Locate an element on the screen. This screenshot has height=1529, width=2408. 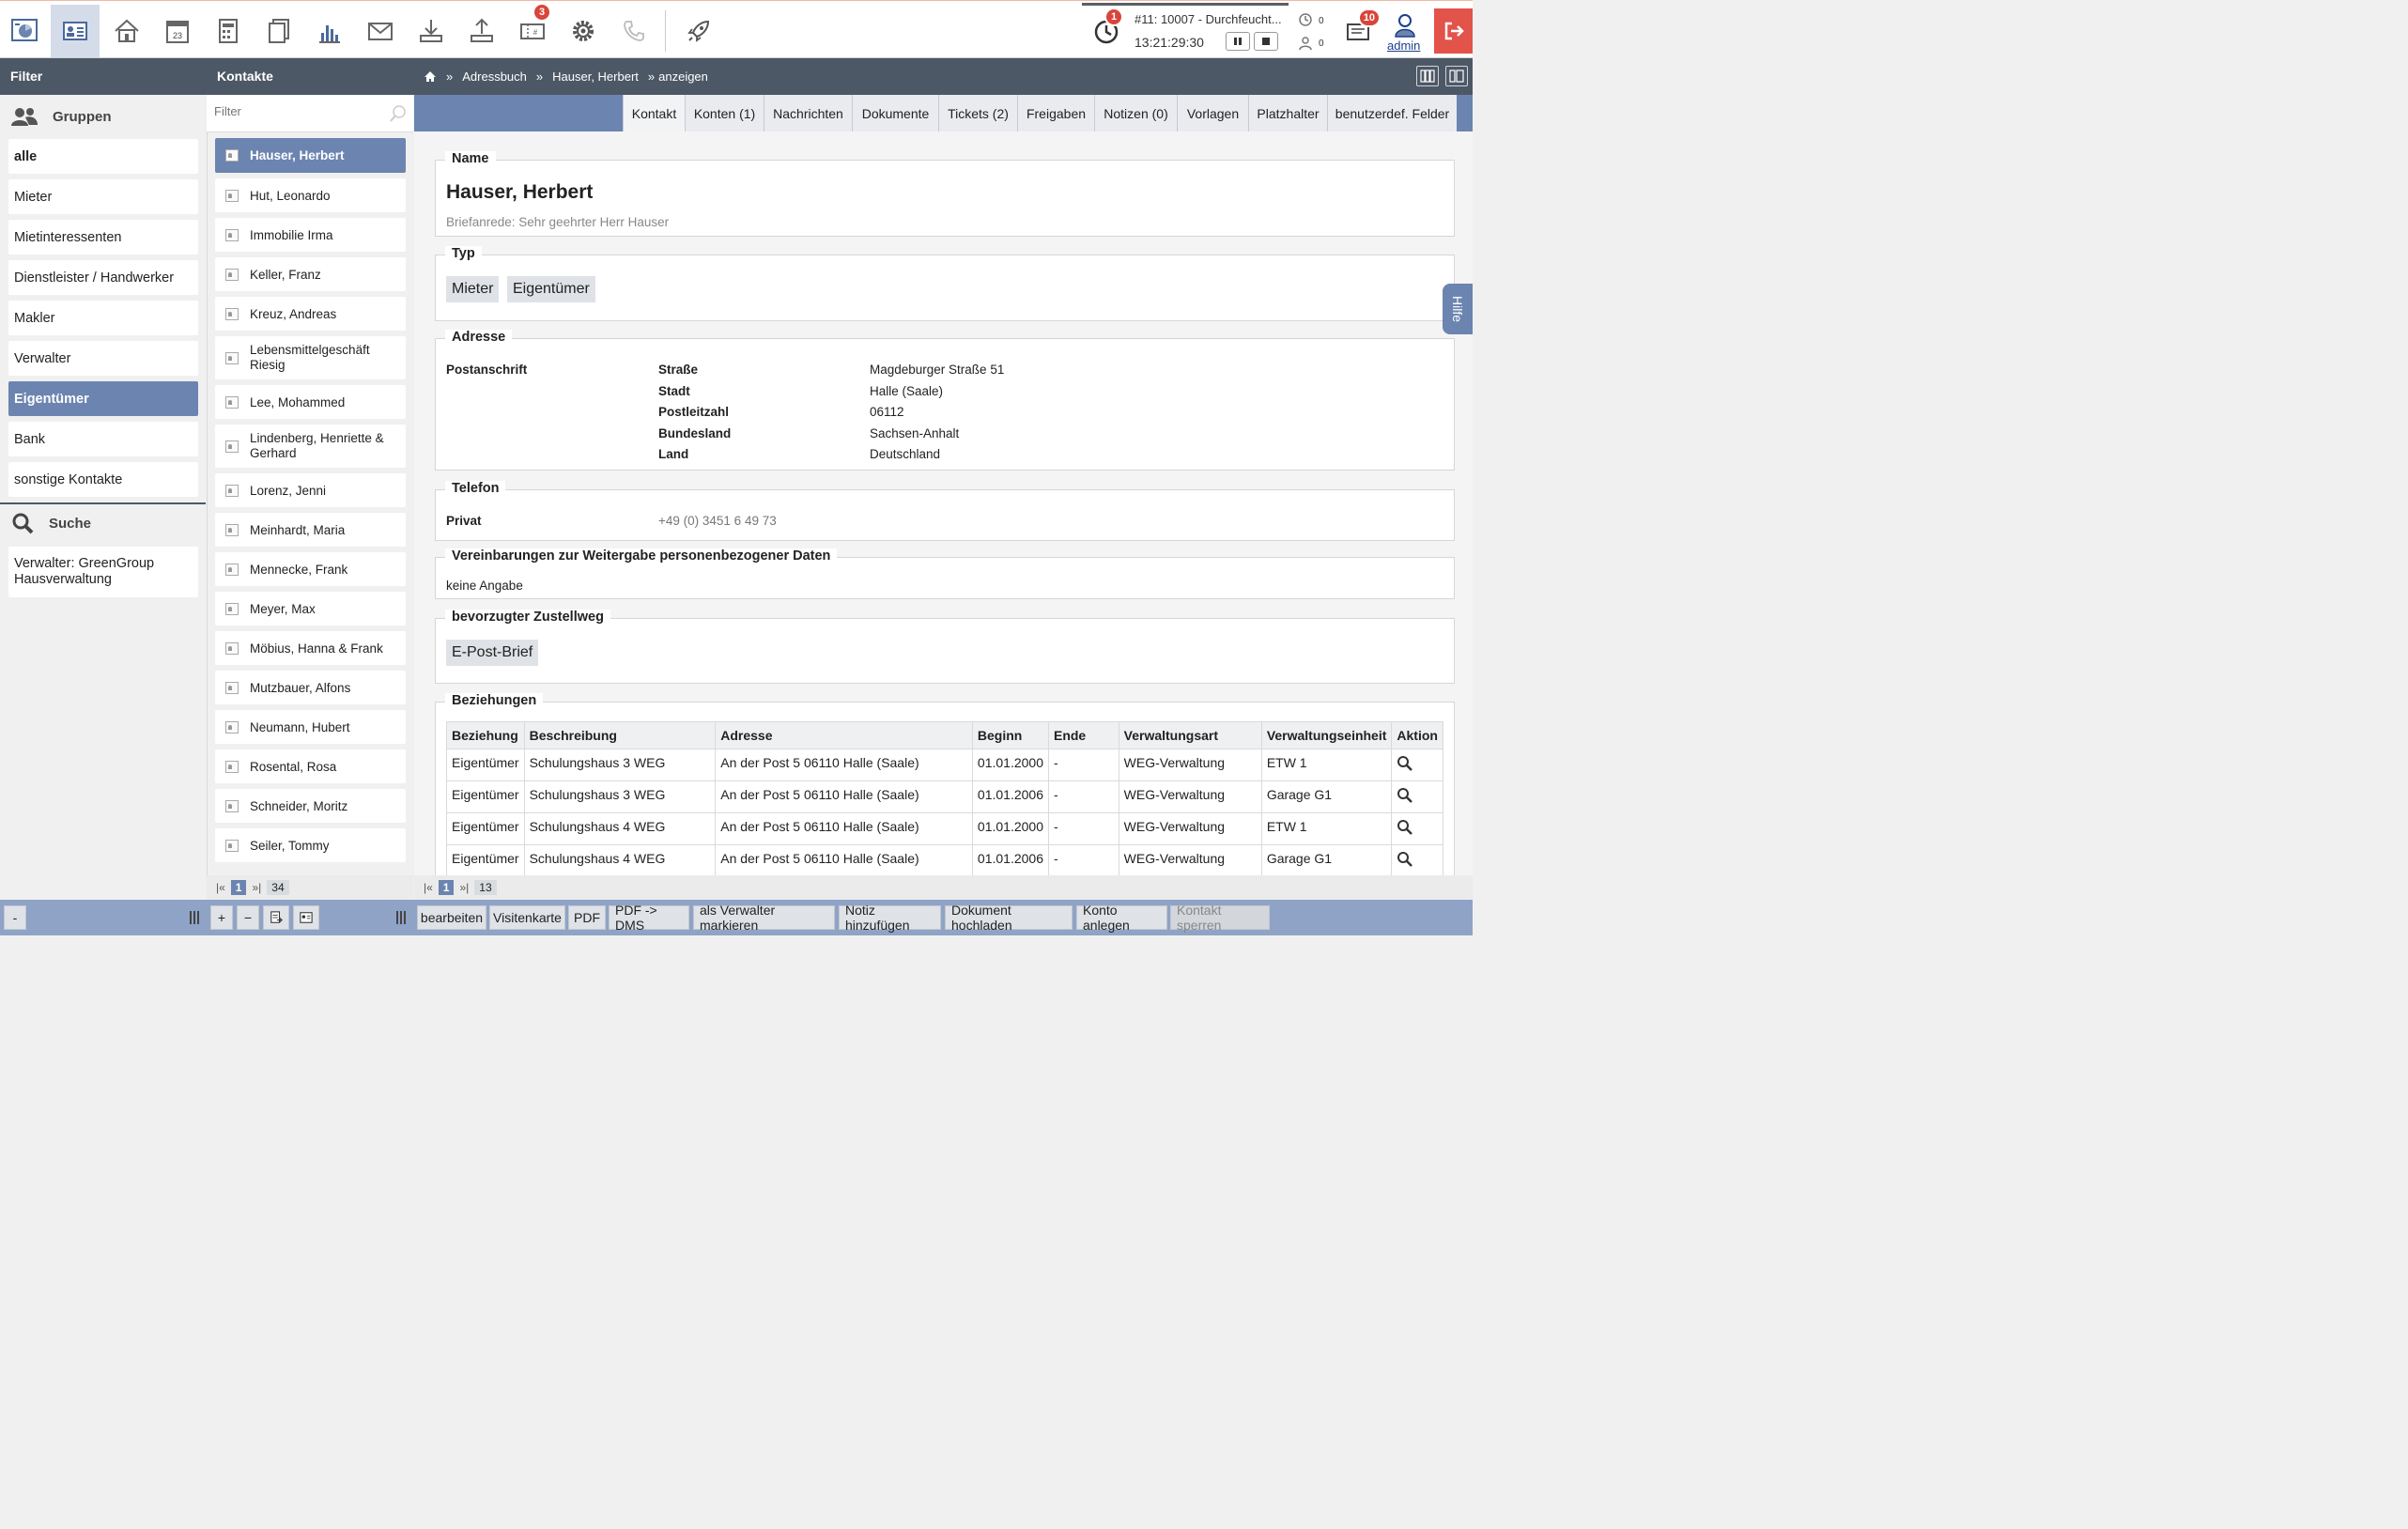
dashboard-icon is located at coordinates (24, 31).